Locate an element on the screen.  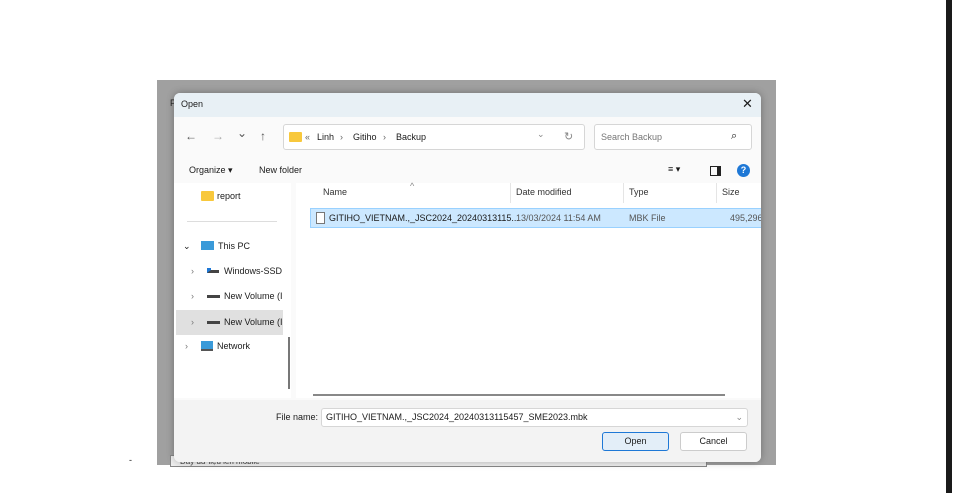
sidebar-item-new-volume: › New Volume (I is located at coordinates (232, 296).